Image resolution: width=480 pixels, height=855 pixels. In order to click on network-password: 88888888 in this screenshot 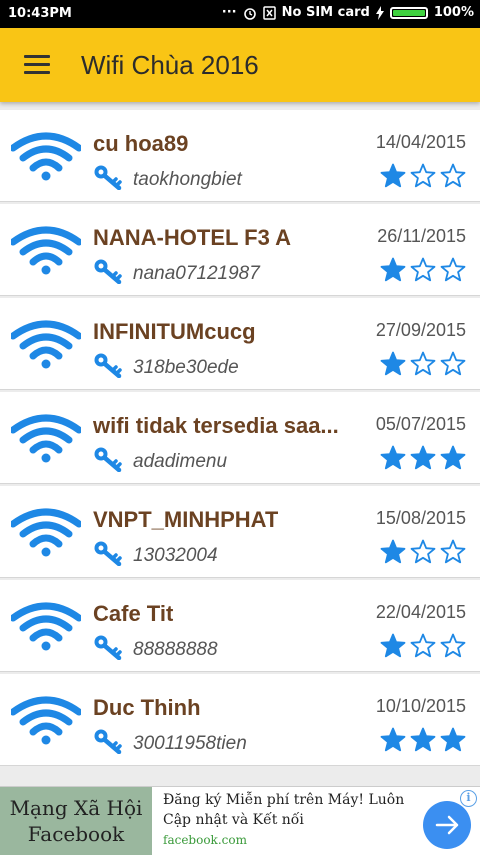, I will do `click(175, 649)`.